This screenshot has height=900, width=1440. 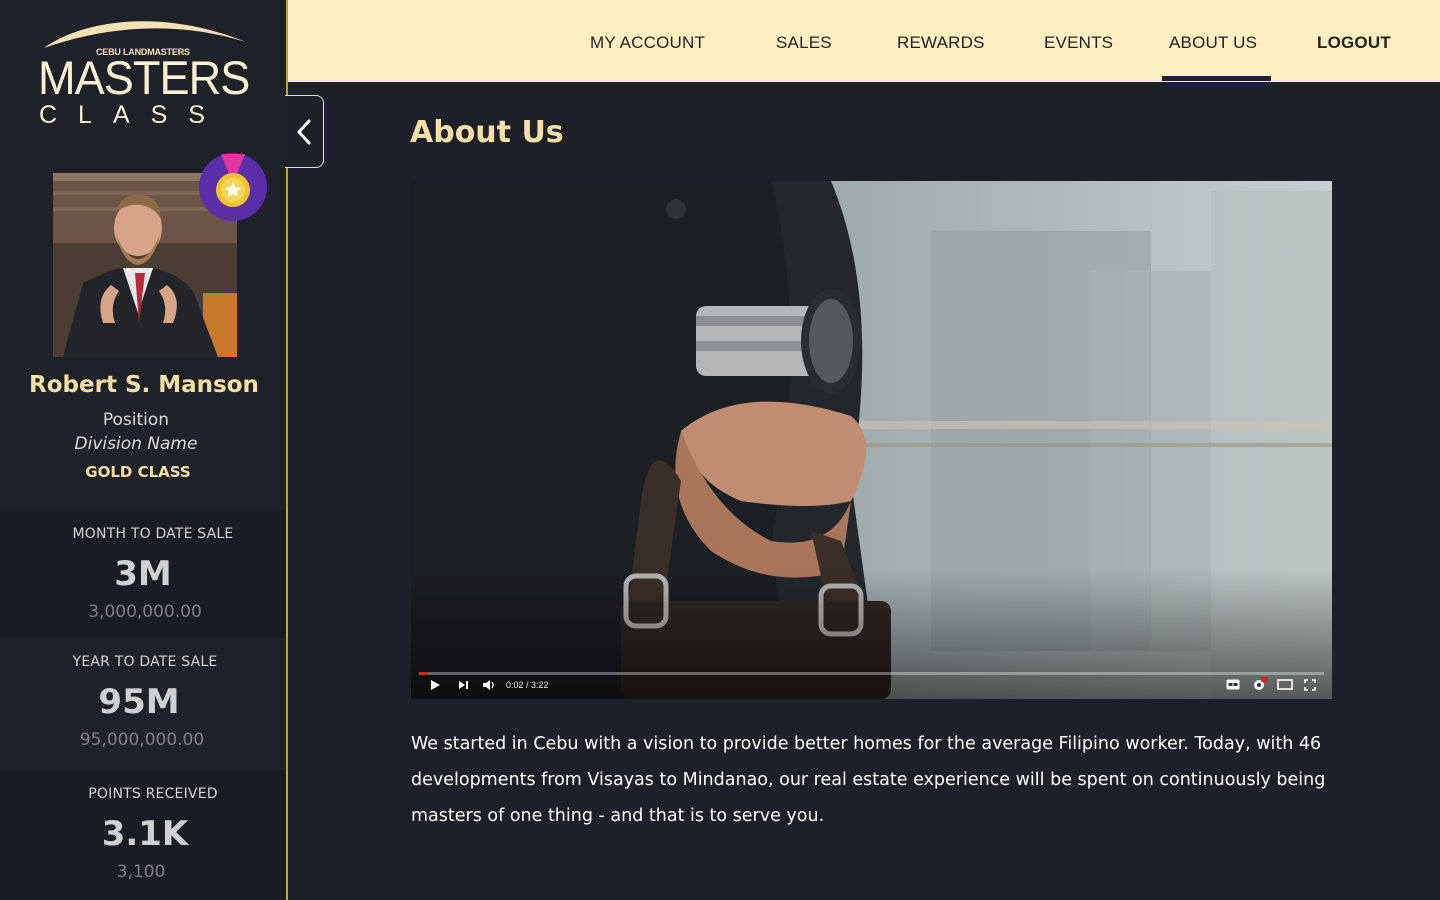 I want to click on stat-value-full: 3,000,000.00, so click(x=145, y=612).